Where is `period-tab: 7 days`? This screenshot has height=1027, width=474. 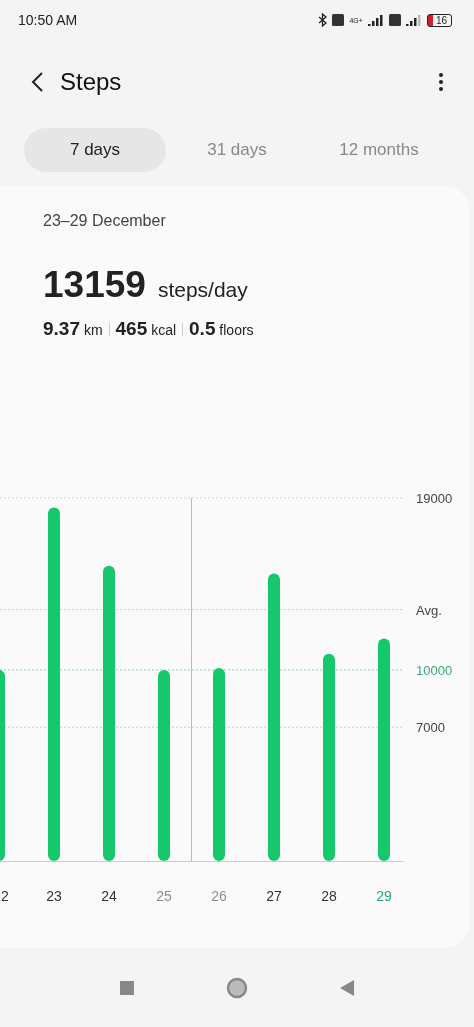 period-tab: 7 days is located at coordinates (95, 150).